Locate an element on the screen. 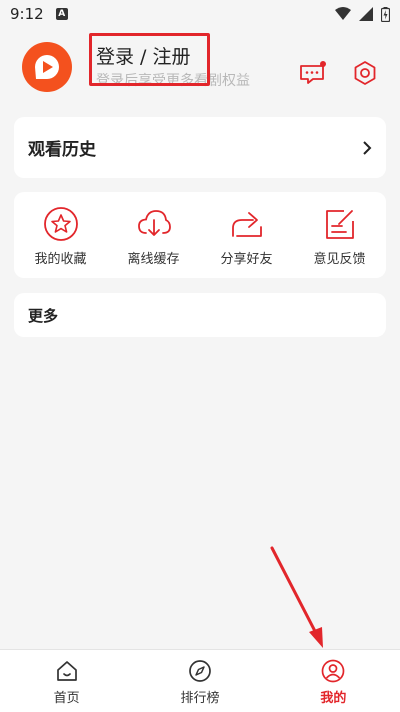 The width and height of the screenshot is (400, 712). nav-mine-label: 我的 is located at coordinates (333, 698).